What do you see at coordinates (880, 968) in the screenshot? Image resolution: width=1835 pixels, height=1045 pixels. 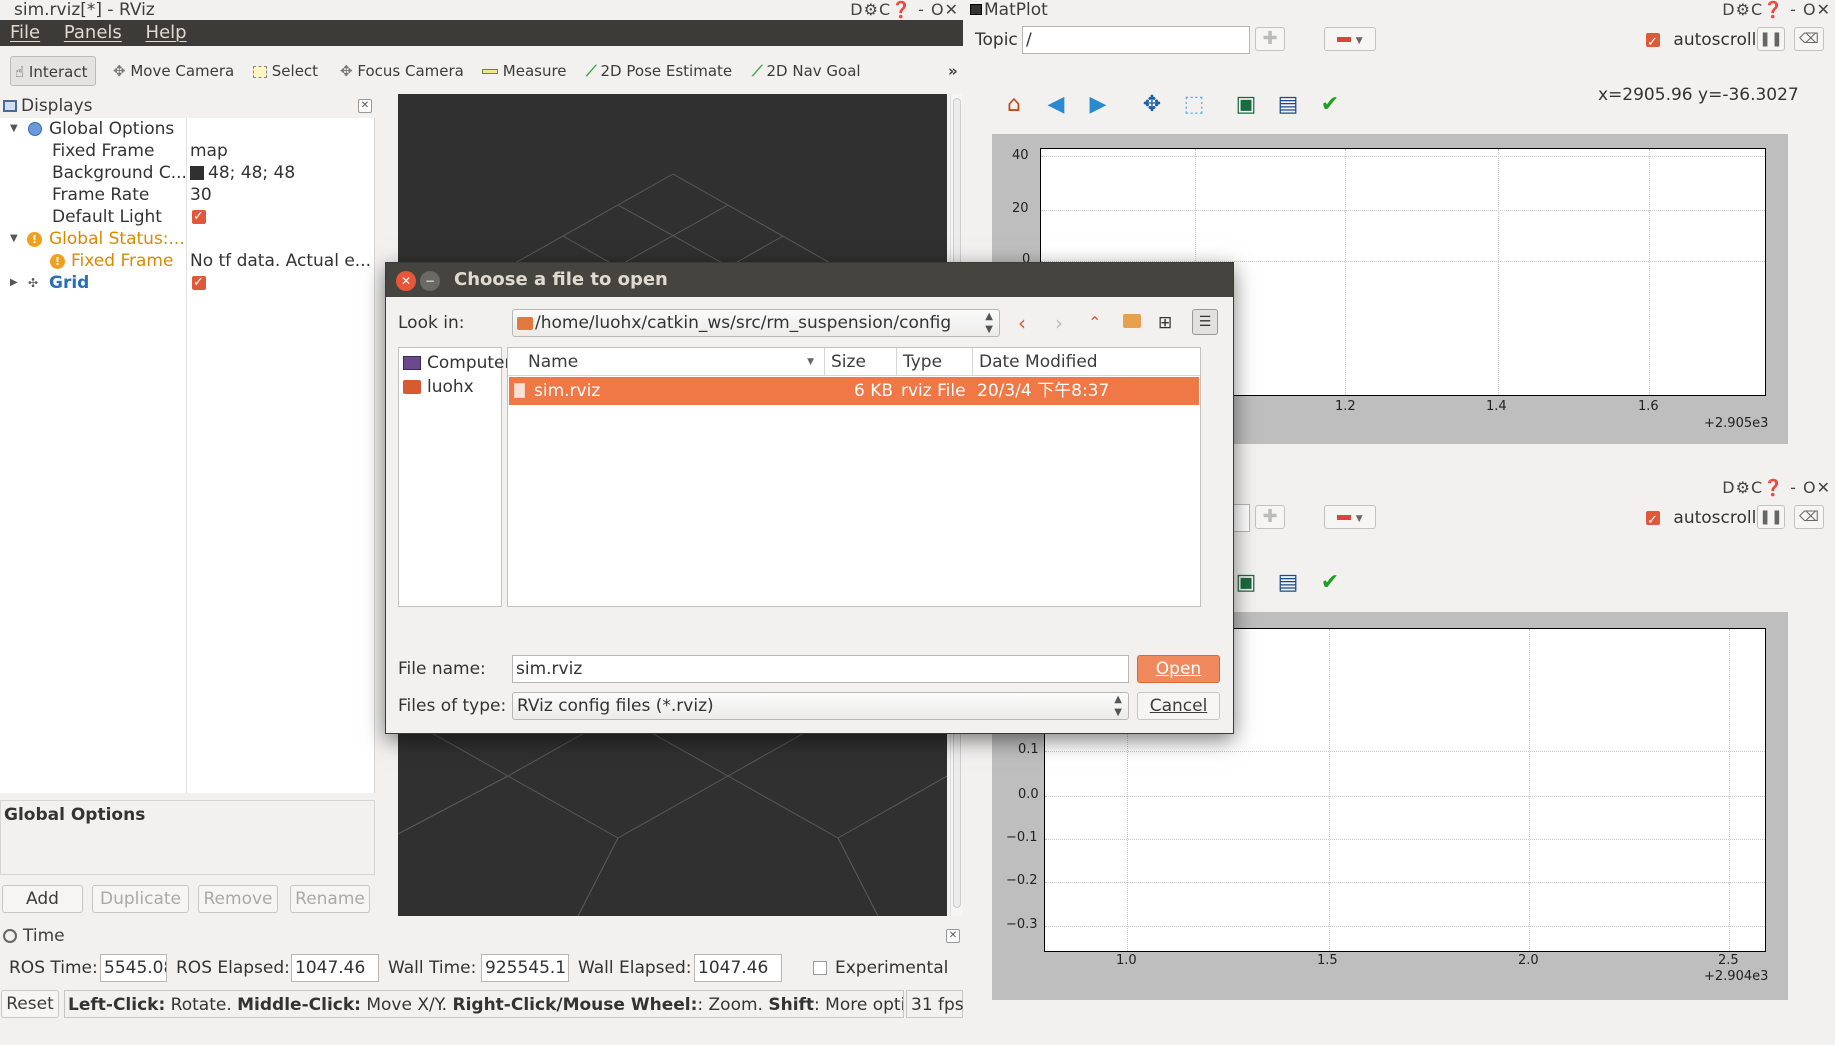 I see `experimental-toggle: Experimental` at bounding box center [880, 968].